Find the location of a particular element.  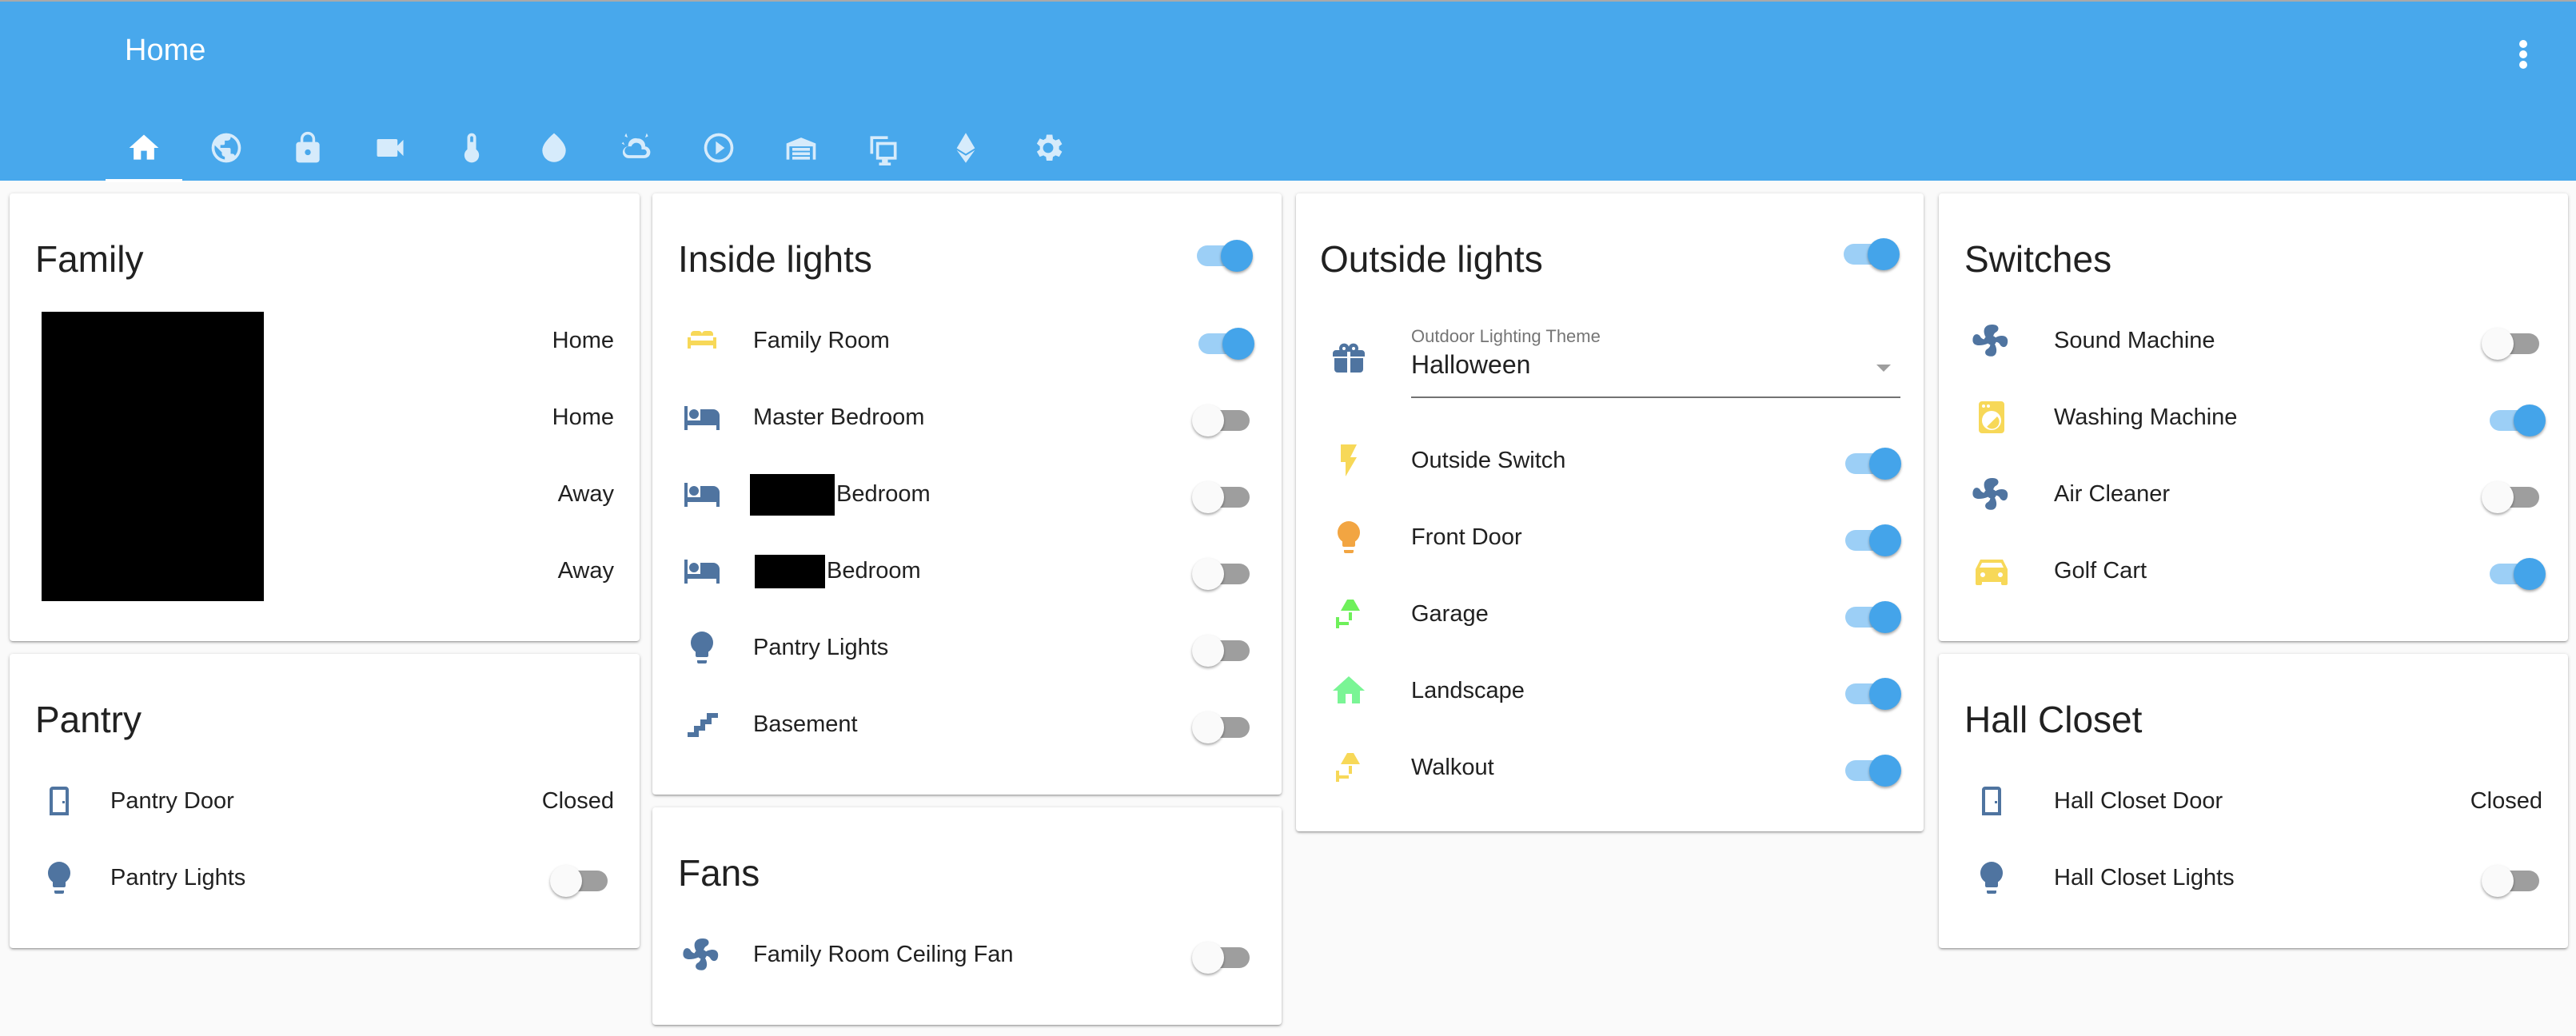

entity-row-front-door: Front Door is located at coordinates (1610, 537).